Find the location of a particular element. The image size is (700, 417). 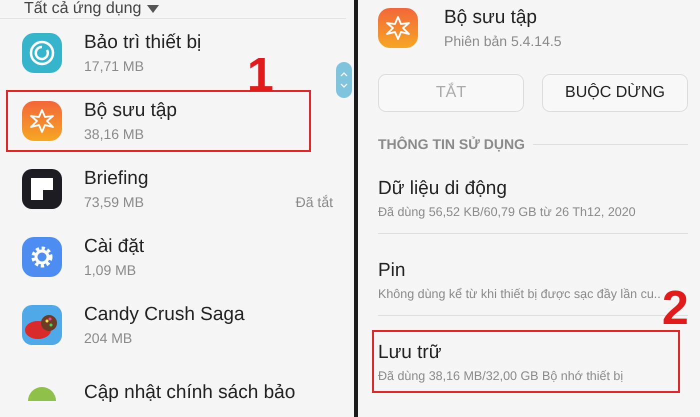

app-size: 17,71 MB is located at coordinates (114, 66).